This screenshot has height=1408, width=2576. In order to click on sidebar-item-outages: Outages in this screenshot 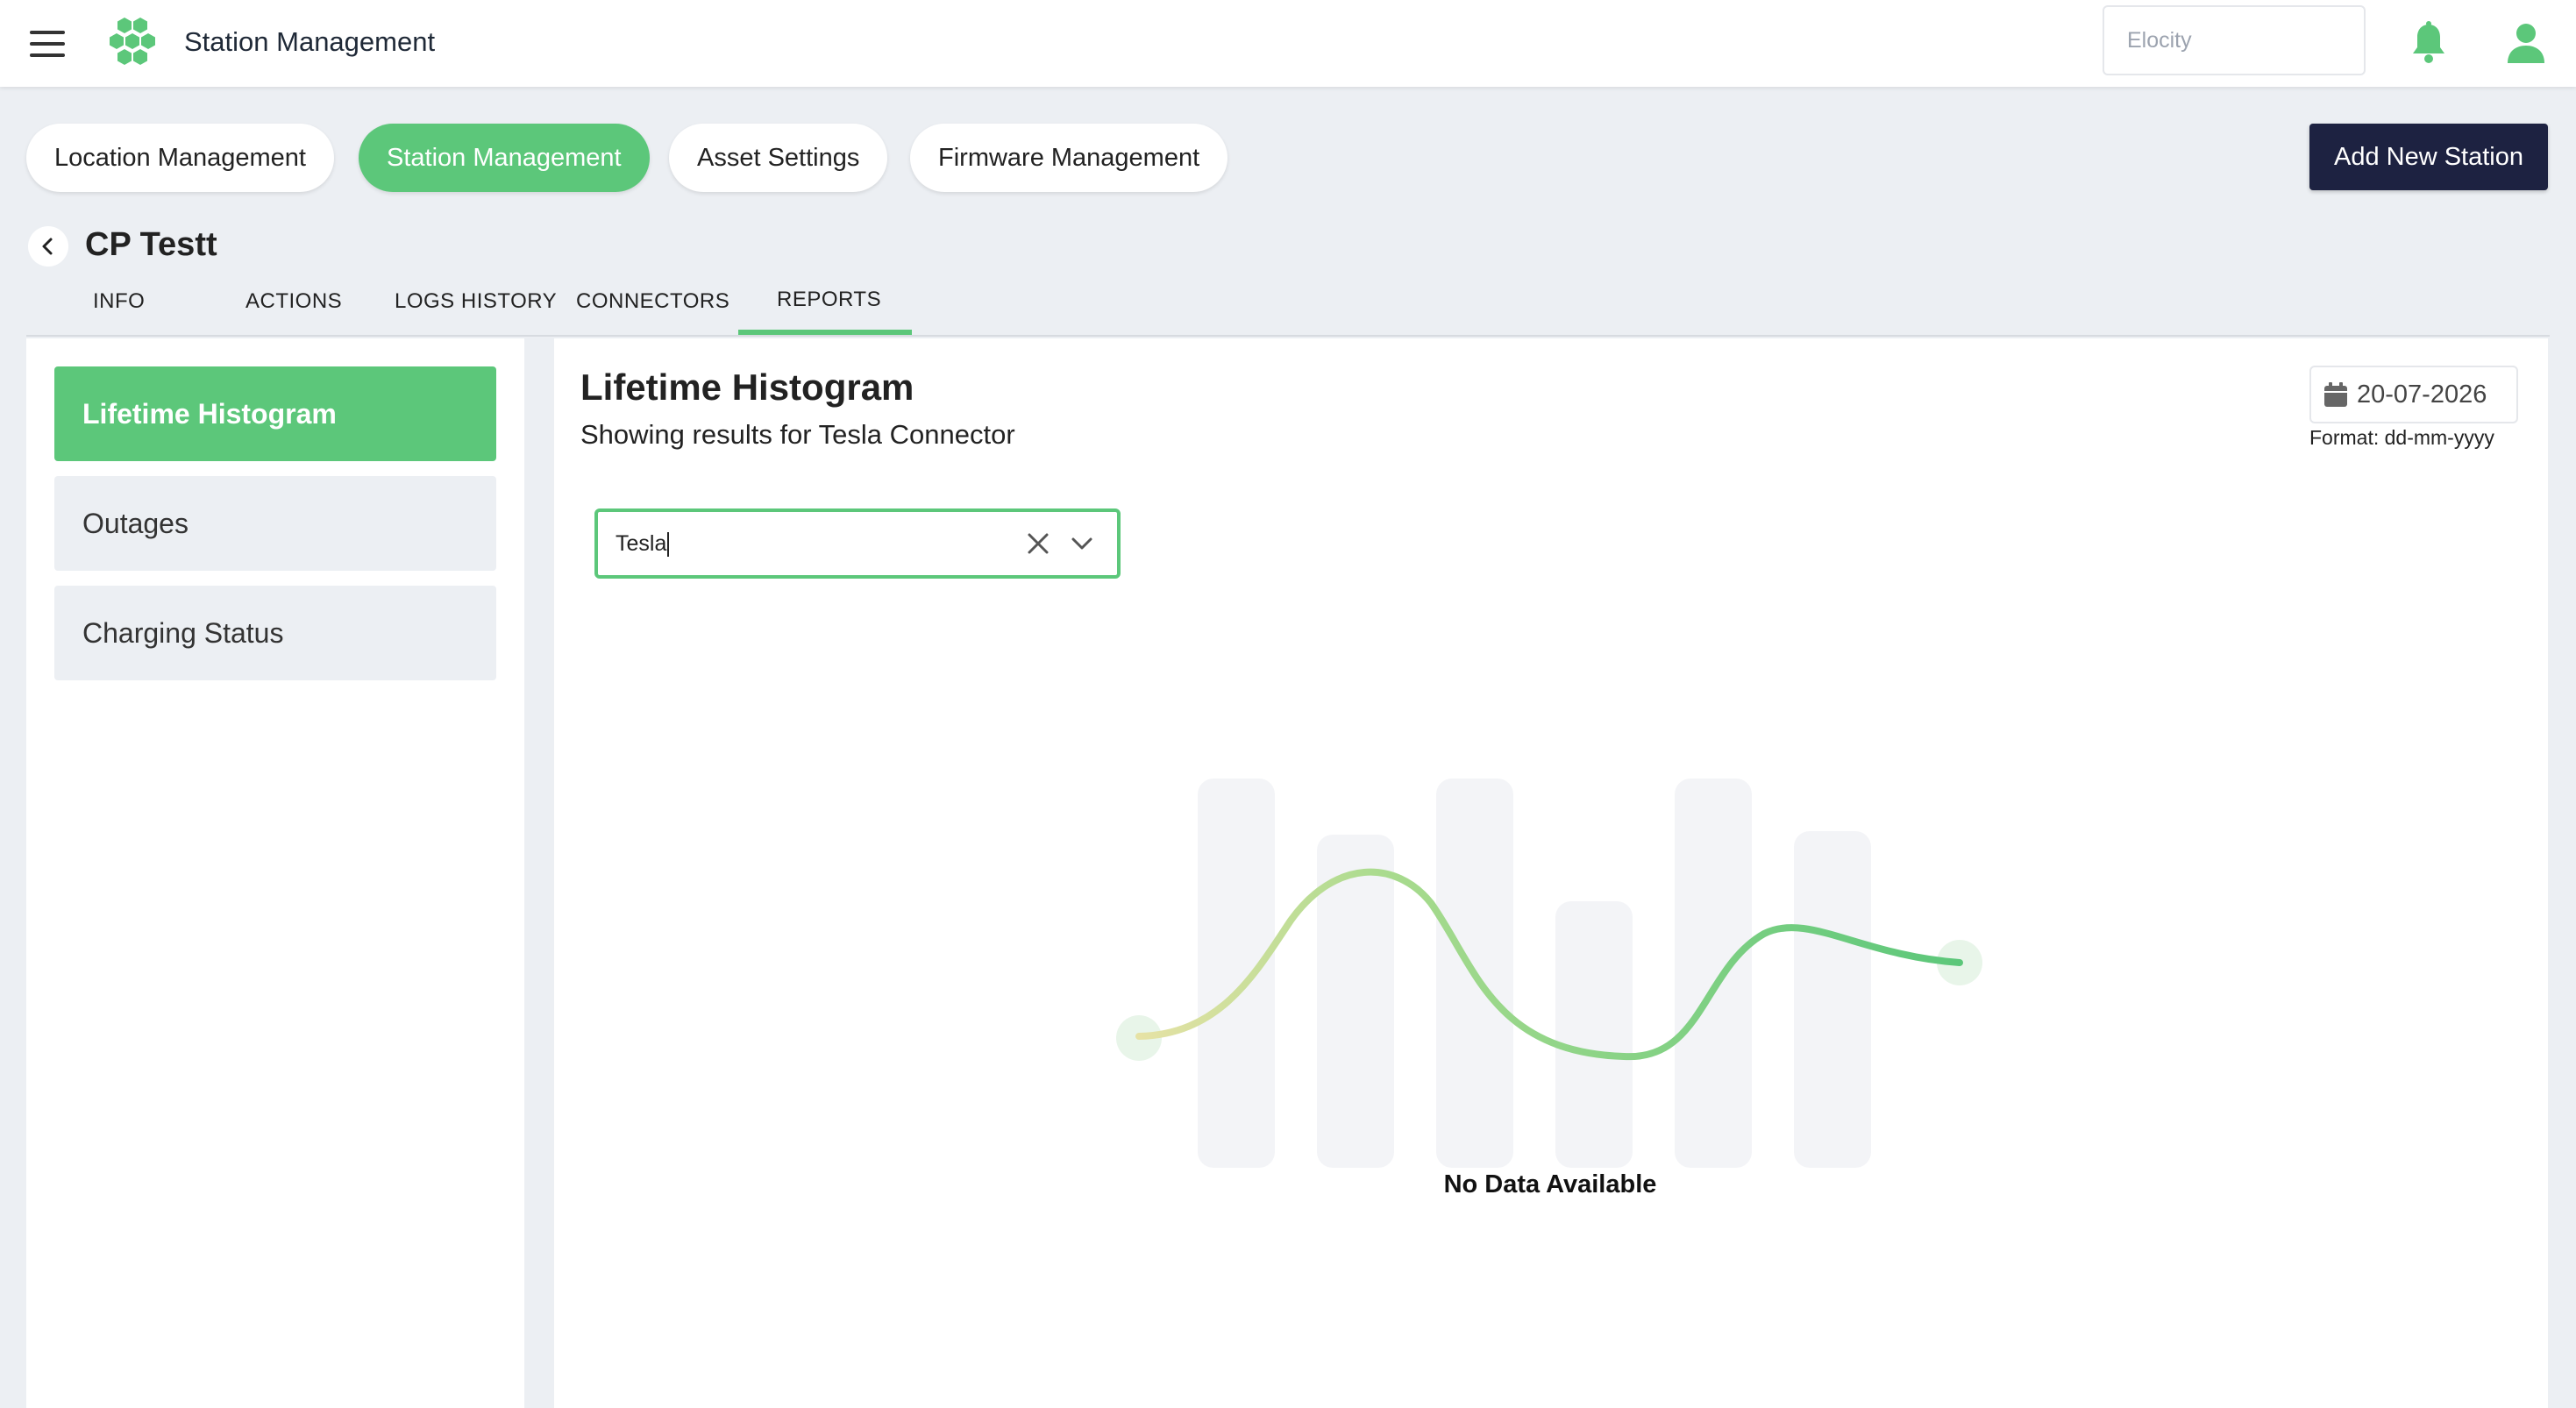, I will do `click(275, 523)`.